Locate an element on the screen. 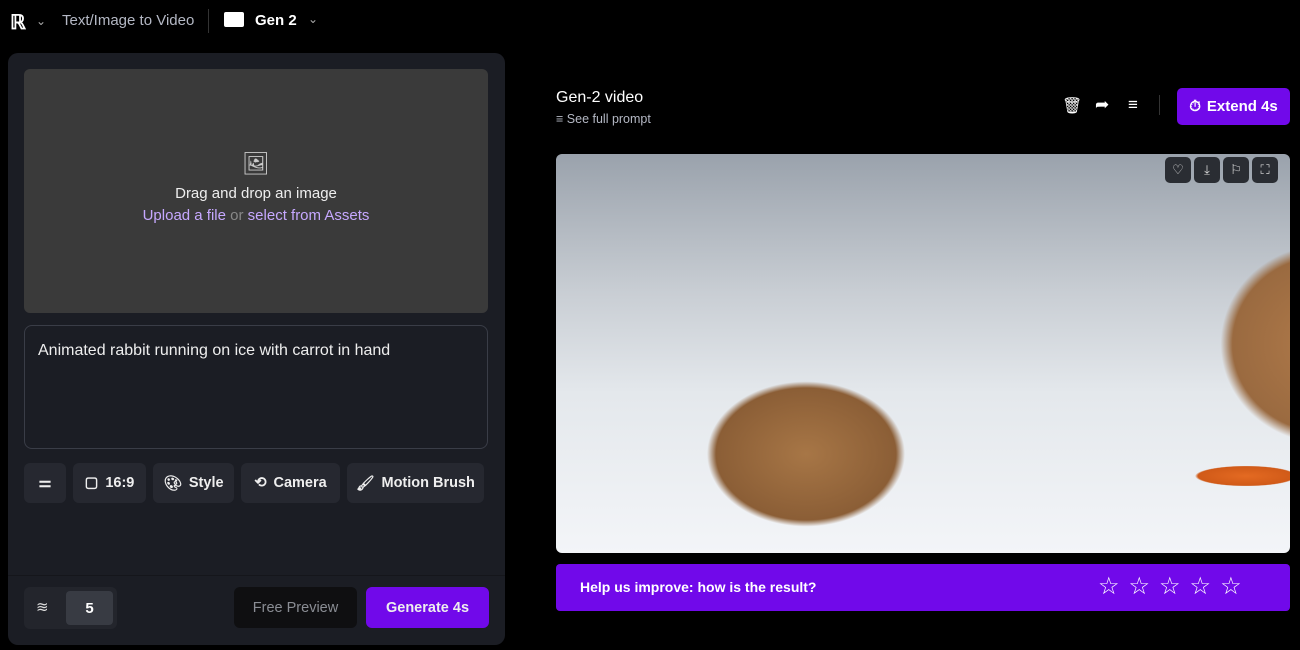 This screenshot has width=1300, height=650. generate-button: Generate 4s is located at coordinates (427, 607).